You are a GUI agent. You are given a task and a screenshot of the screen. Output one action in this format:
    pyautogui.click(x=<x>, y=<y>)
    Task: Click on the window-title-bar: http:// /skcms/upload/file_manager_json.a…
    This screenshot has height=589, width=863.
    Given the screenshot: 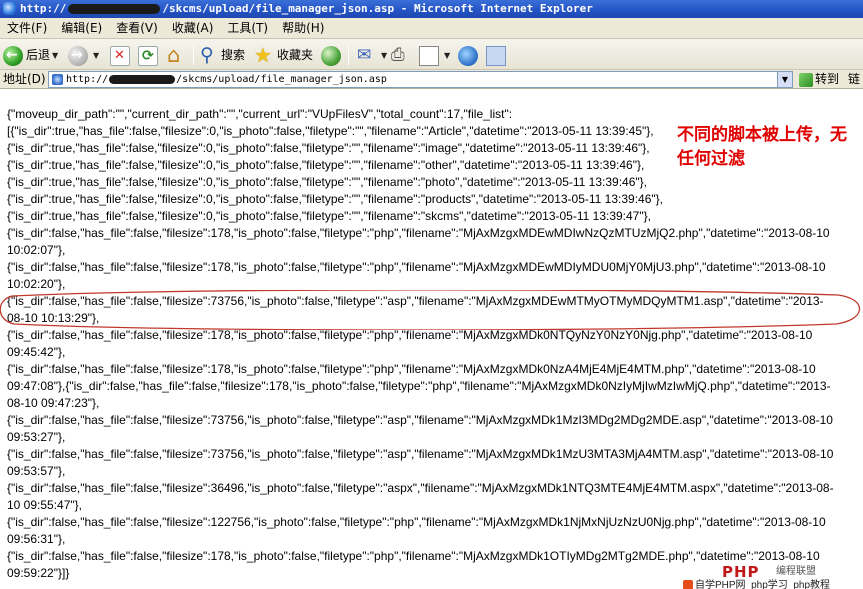 What is the action you would take?
    pyautogui.click(x=431, y=9)
    